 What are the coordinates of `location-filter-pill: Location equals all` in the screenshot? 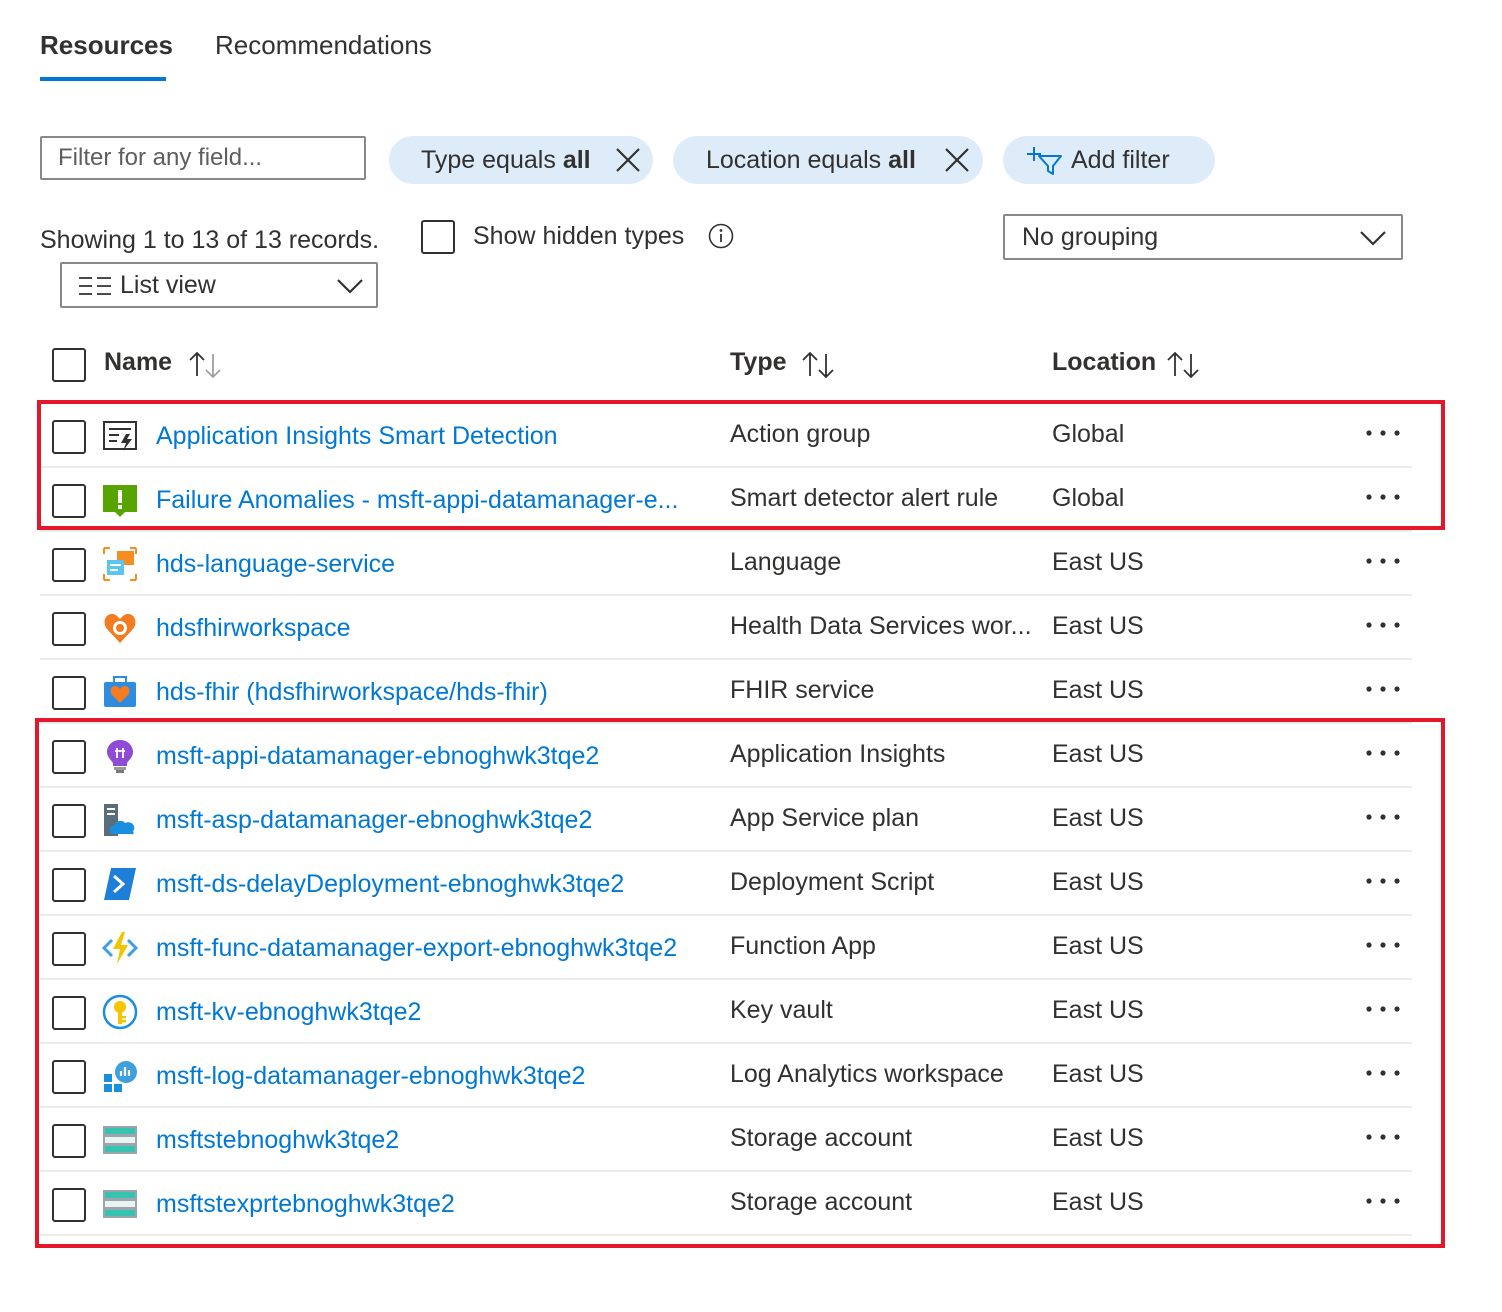 It's located at (828, 160).